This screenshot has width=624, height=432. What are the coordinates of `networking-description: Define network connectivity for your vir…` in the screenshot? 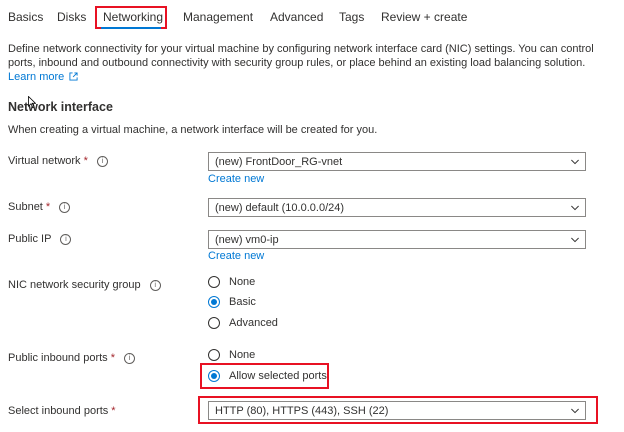 It's located at (303, 63).